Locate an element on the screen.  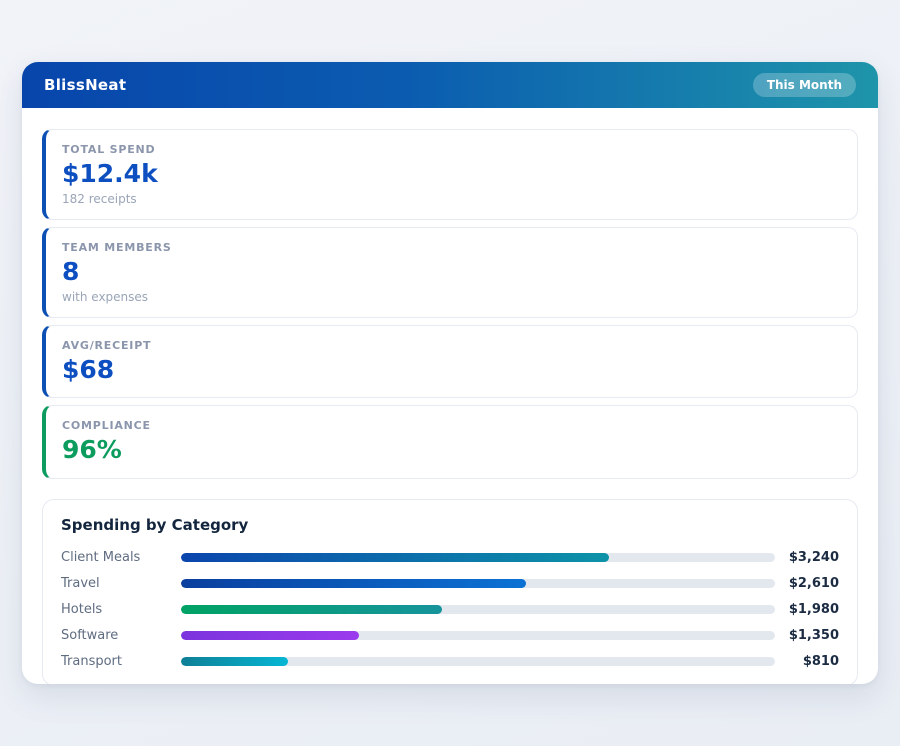
stat-label: COMPLIANCE is located at coordinates (106, 426).